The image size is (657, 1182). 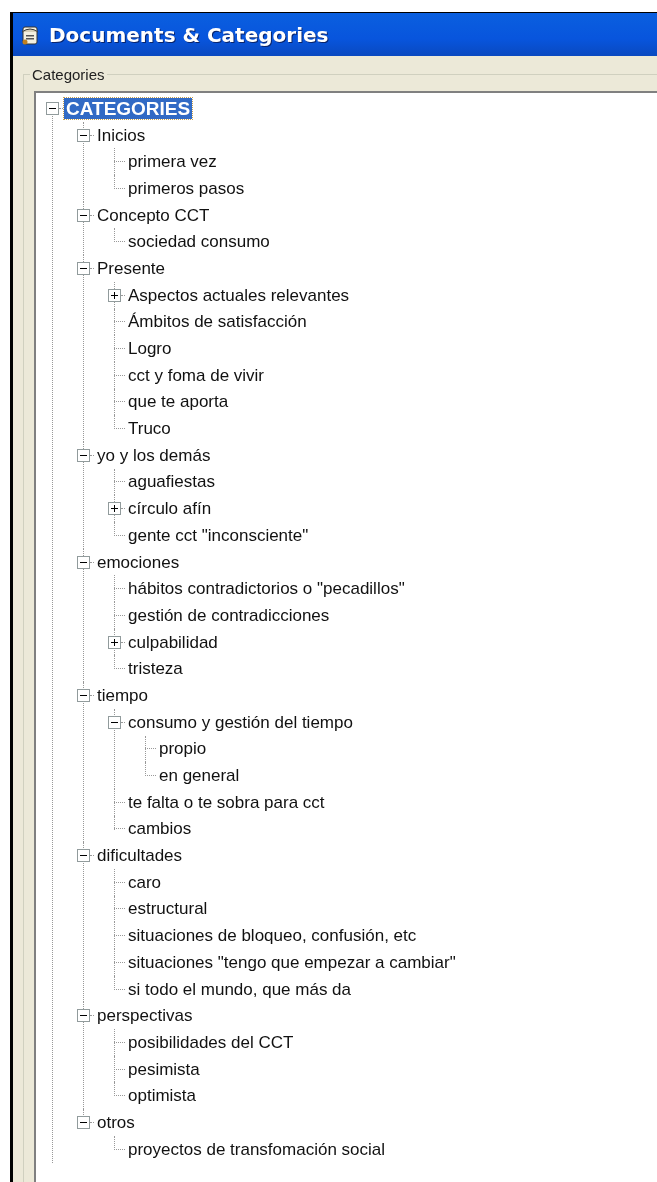 I want to click on tree-item: culpabilidad, so click(x=173, y=642).